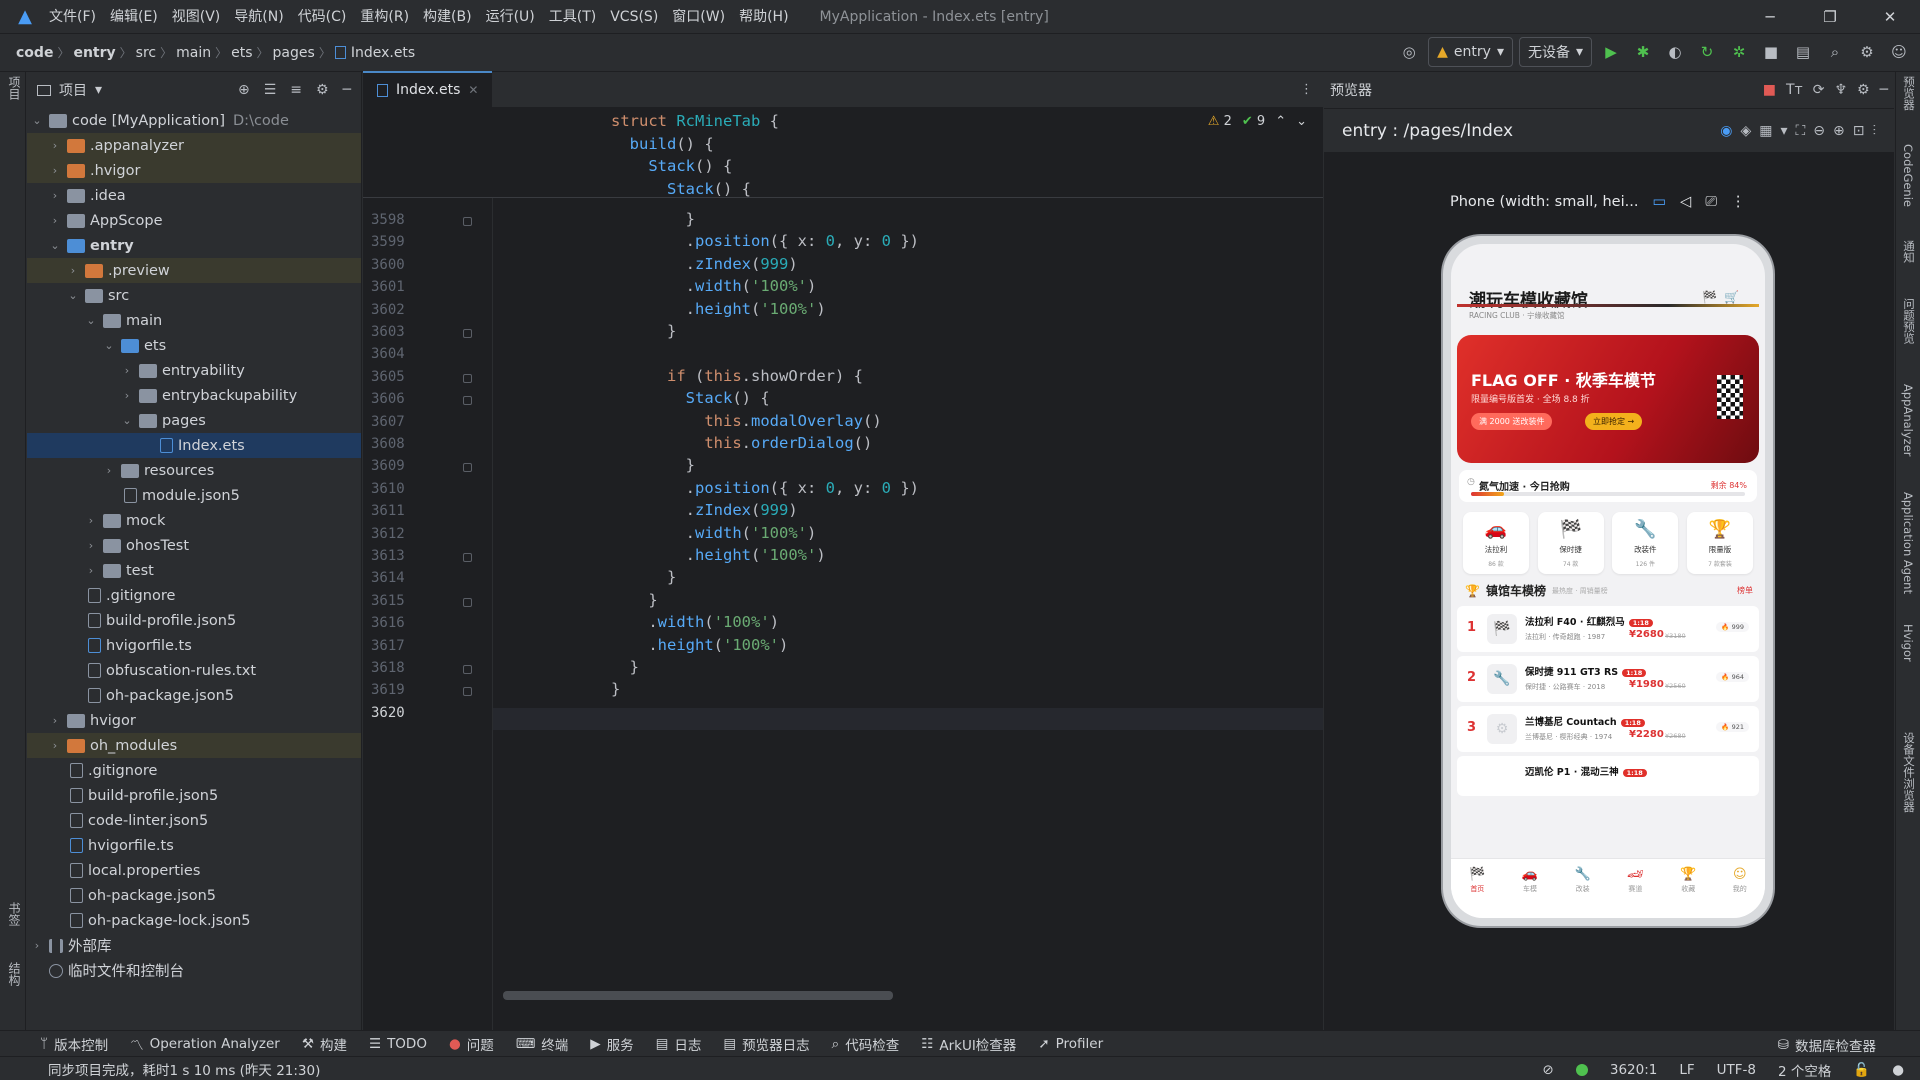 The image size is (1920, 1080). What do you see at coordinates (1898, 1070) in the screenshot?
I see `notification-icon: ●` at bounding box center [1898, 1070].